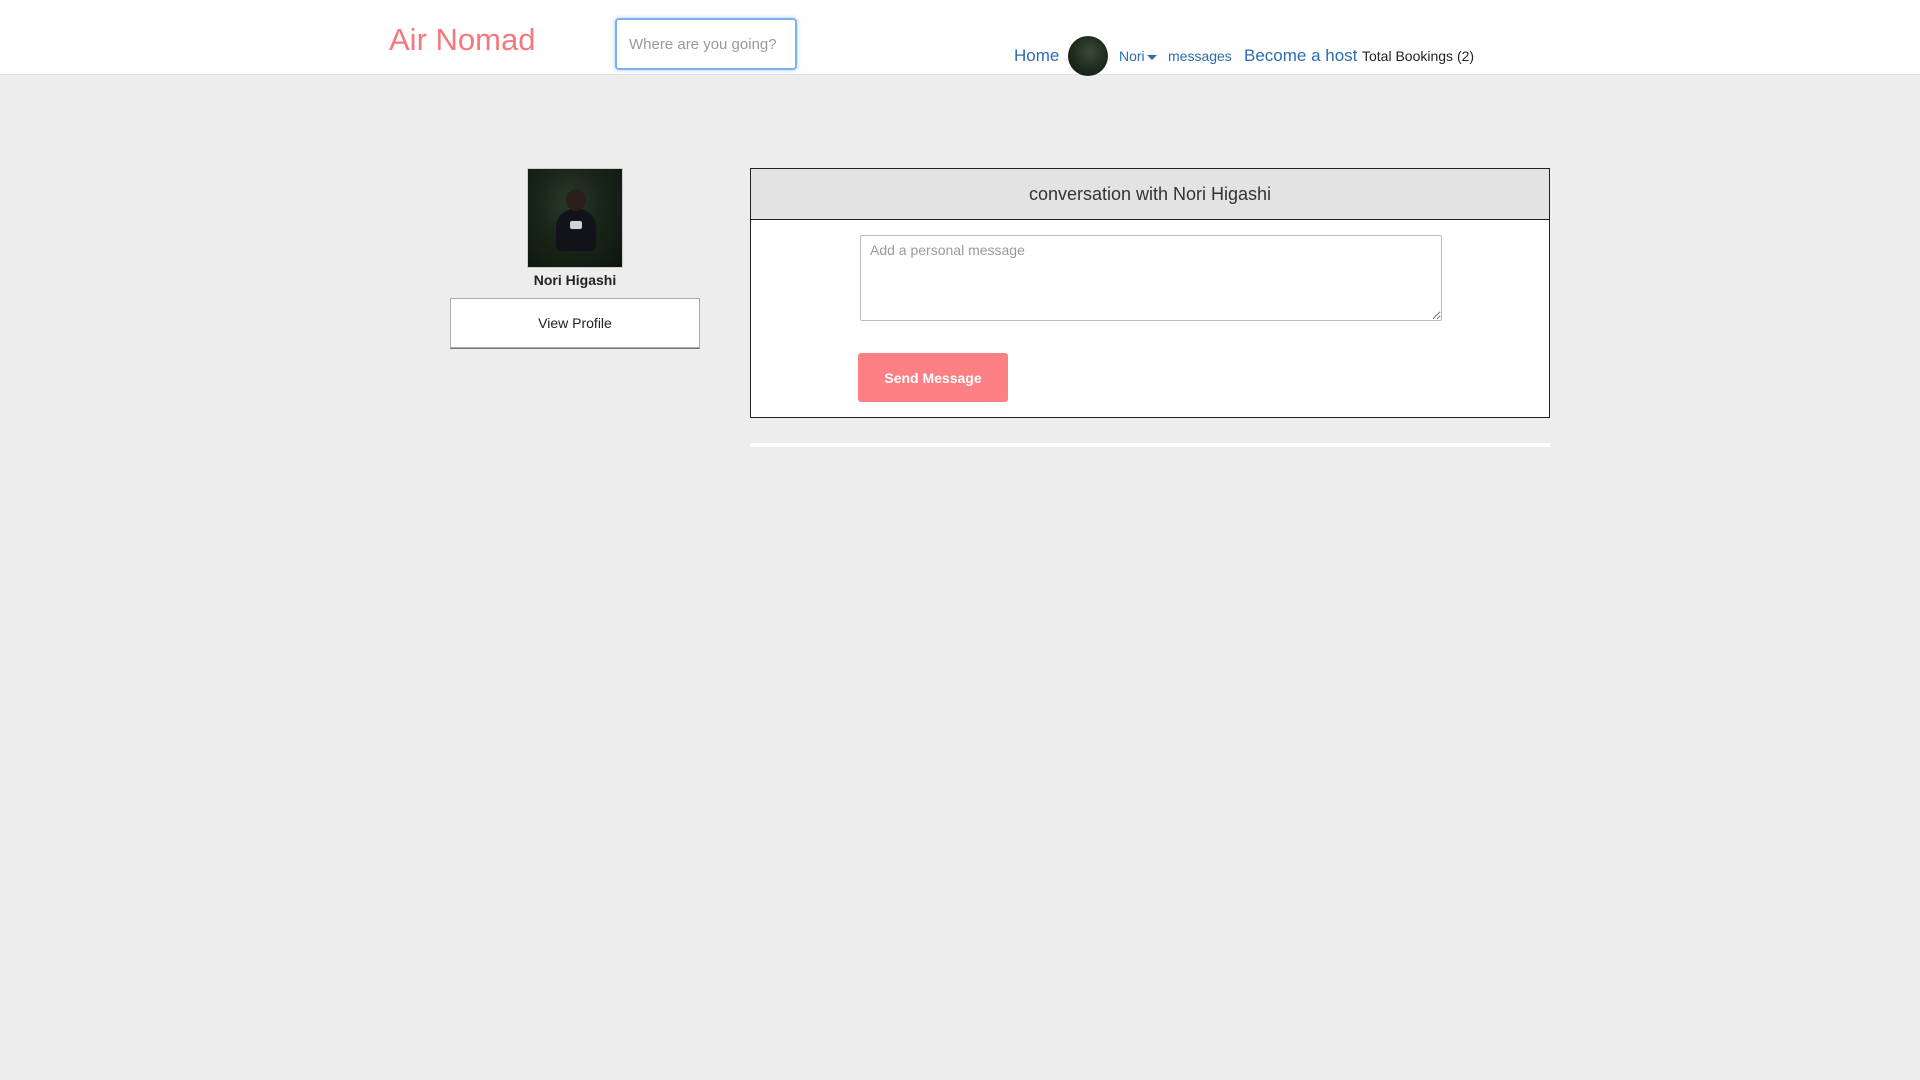 The height and width of the screenshot is (1080, 1920). Describe the element at coordinates (1132, 56) in the screenshot. I see `user-menu-label: Nori` at that location.